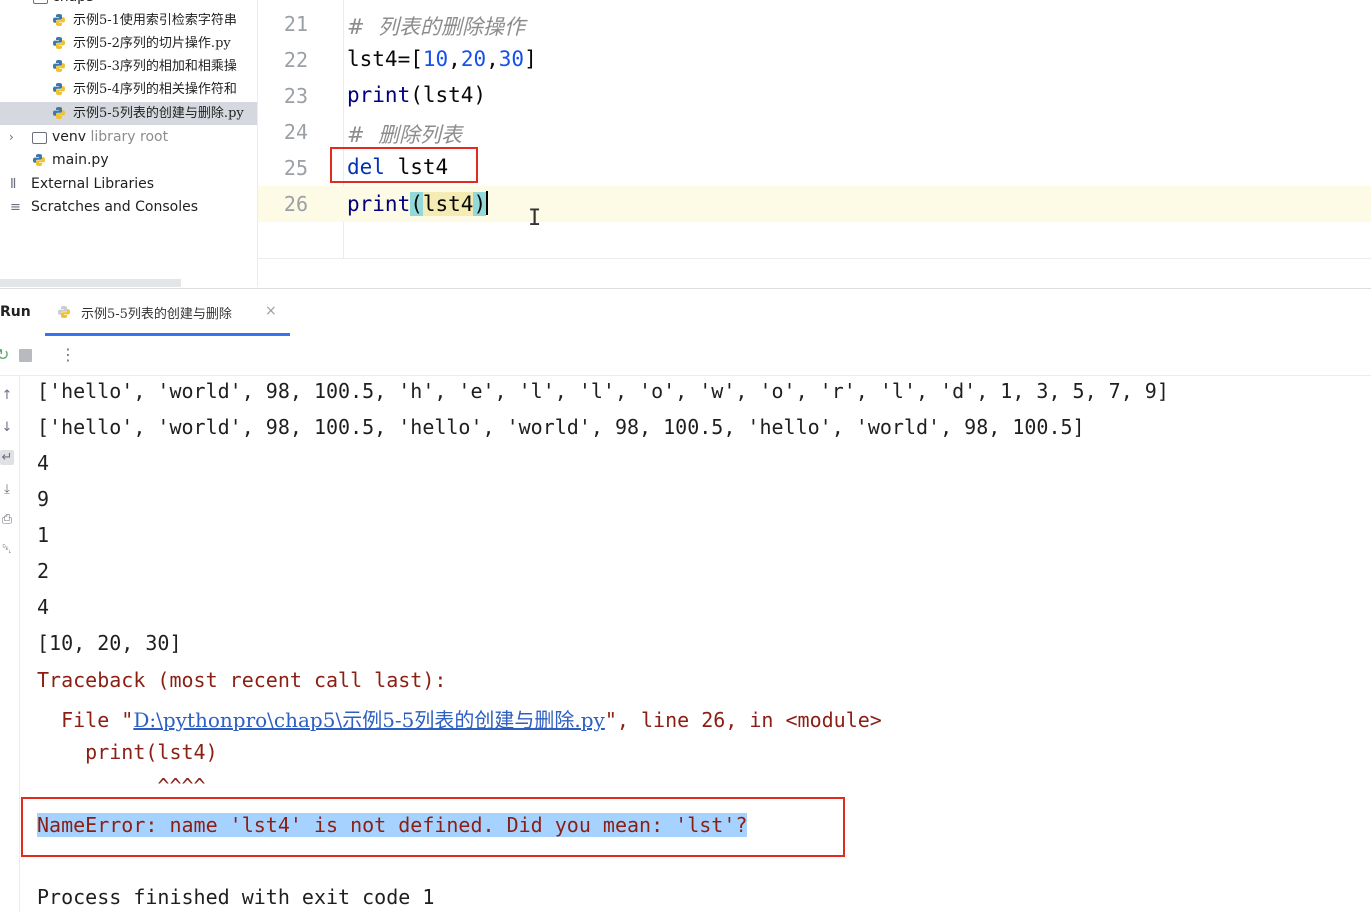  What do you see at coordinates (814, 60) in the screenshot?
I see `code-line: 22 lst4=[10,20,30]` at bounding box center [814, 60].